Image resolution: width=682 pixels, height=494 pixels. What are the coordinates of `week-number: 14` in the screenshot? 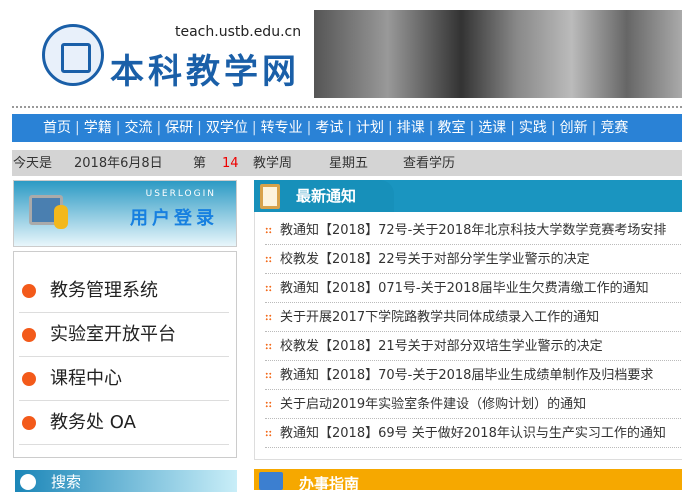 It's located at (230, 163).